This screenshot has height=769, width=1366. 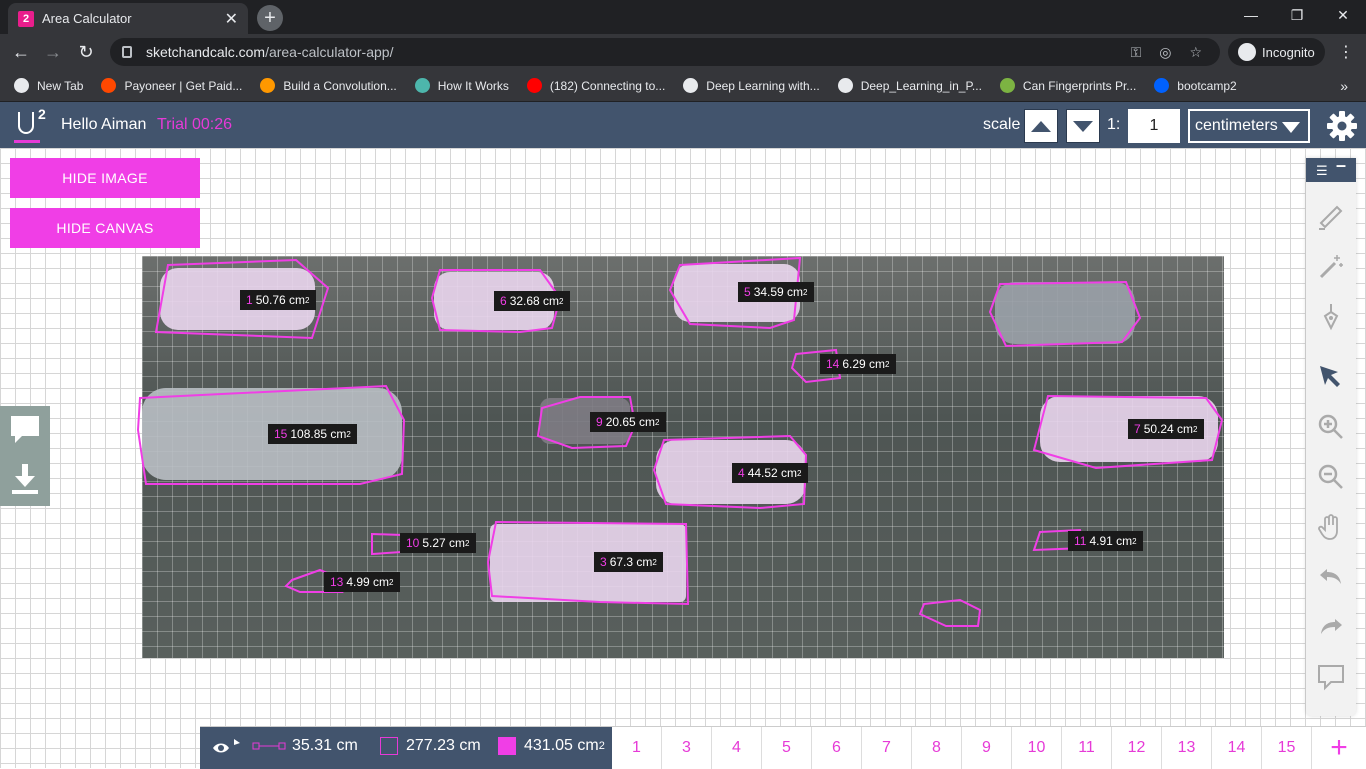 What do you see at coordinates (887, 748) in the screenshot?
I see `shape-page-button: 7` at bounding box center [887, 748].